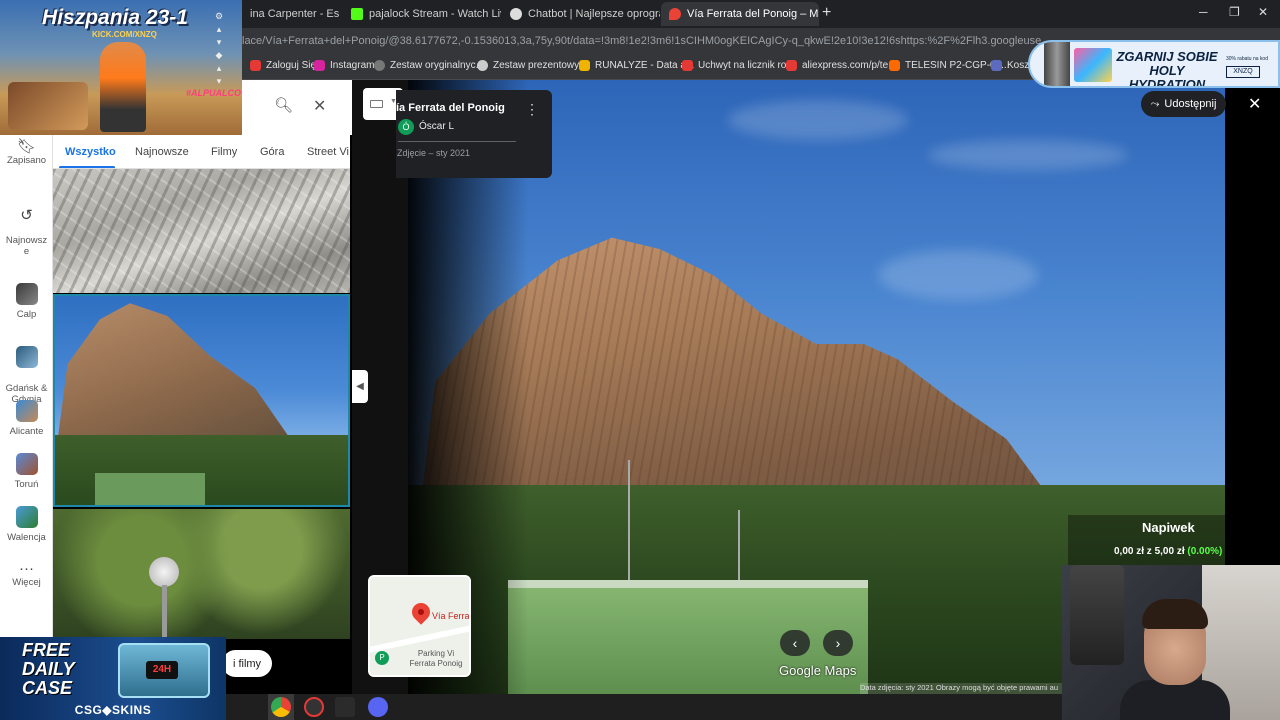 The width and height of the screenshot is (1280, 720). What do you see at coordinates (26, 357) in the screenshot?
I see `gdansk-thumbnail` at bounding box center [26, 357].